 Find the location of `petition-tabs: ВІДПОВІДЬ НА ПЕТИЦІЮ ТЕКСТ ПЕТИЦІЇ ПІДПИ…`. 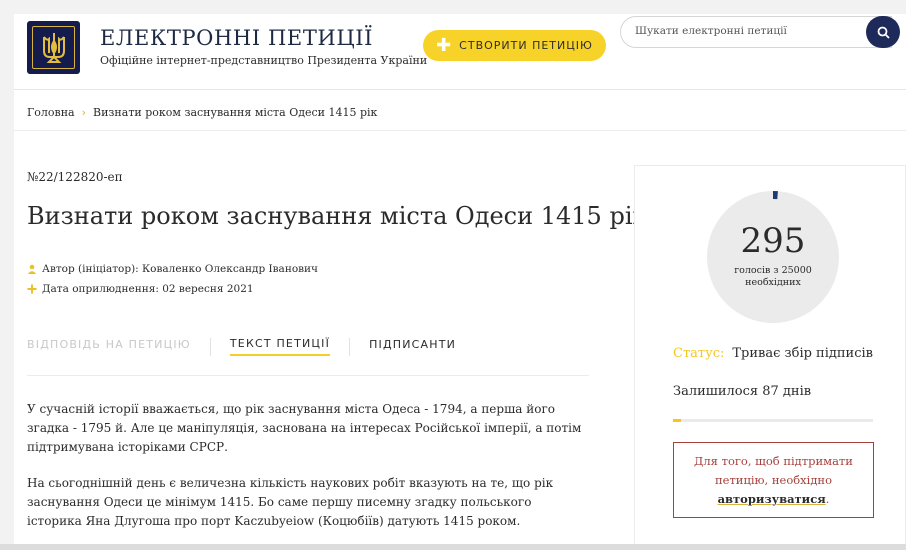

petition-tabs: ВІДПОВІДЬ НА ПЕТИЦІЮ ТЕКСТ ПЕТИЦІЇ ПІДПИ… is located at coordinates (241, 346).